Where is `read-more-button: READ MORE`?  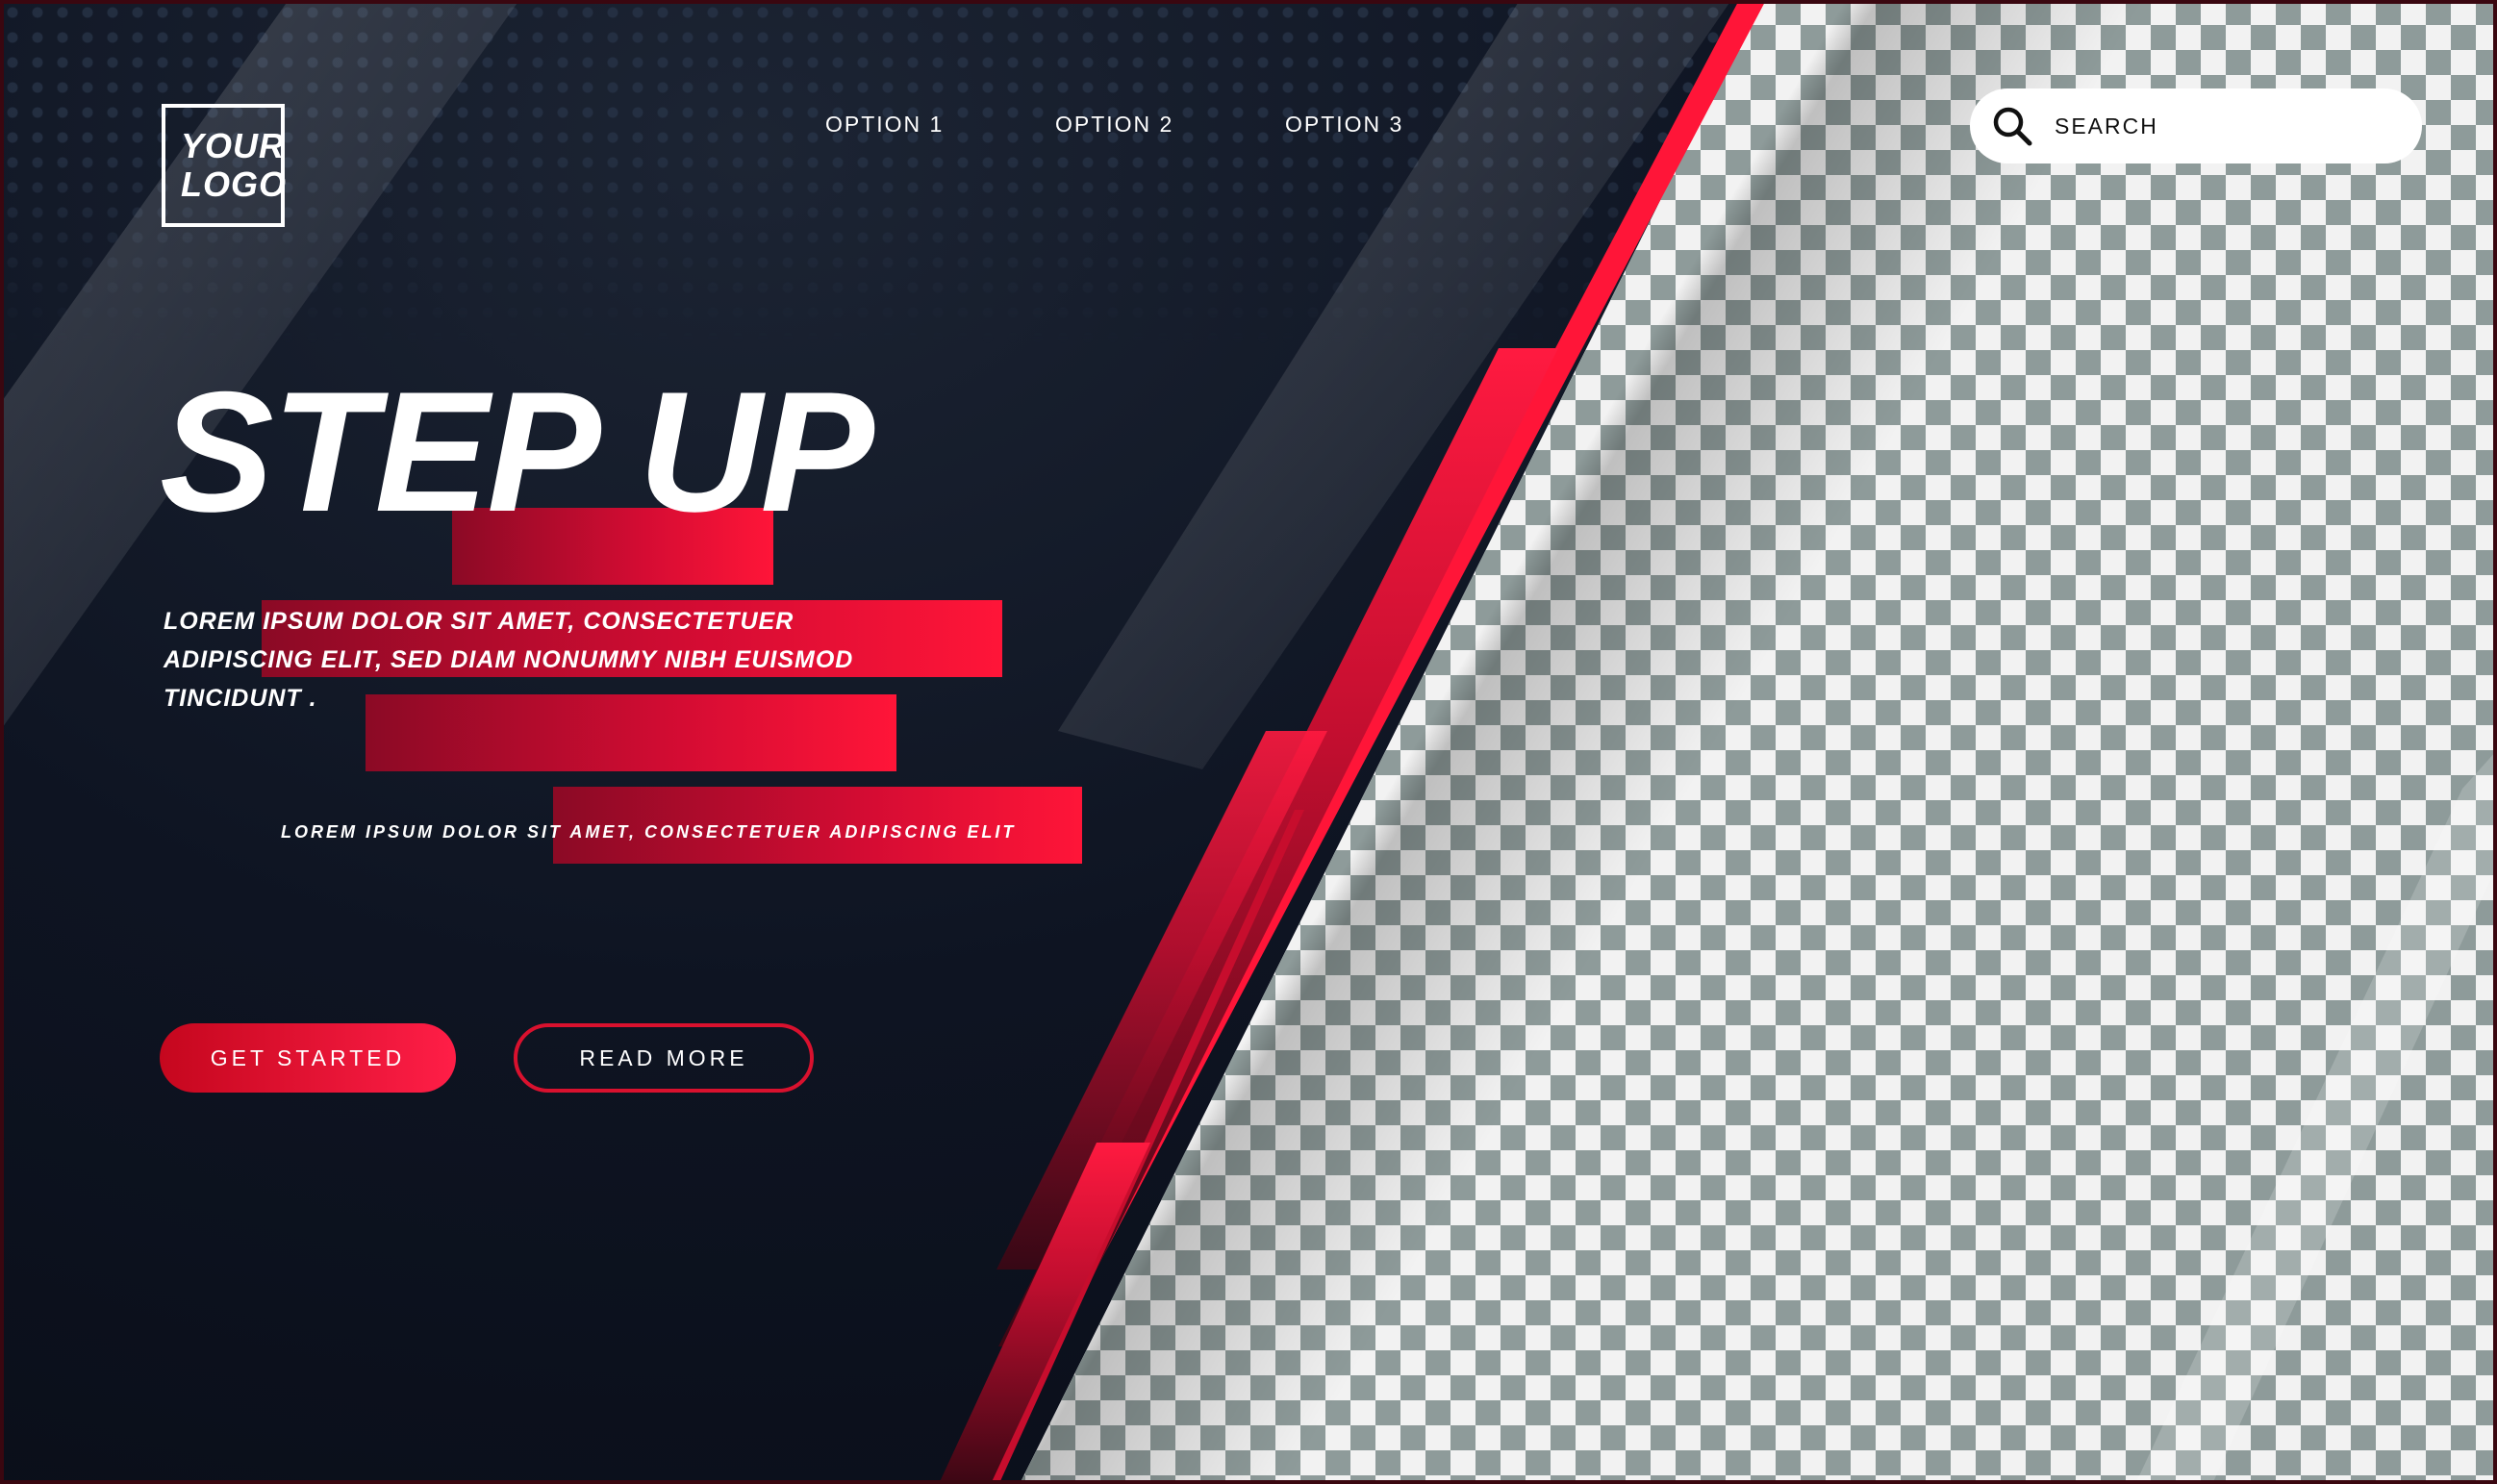 read-more-button: READ MORE is located at coordinates (664, 1058).